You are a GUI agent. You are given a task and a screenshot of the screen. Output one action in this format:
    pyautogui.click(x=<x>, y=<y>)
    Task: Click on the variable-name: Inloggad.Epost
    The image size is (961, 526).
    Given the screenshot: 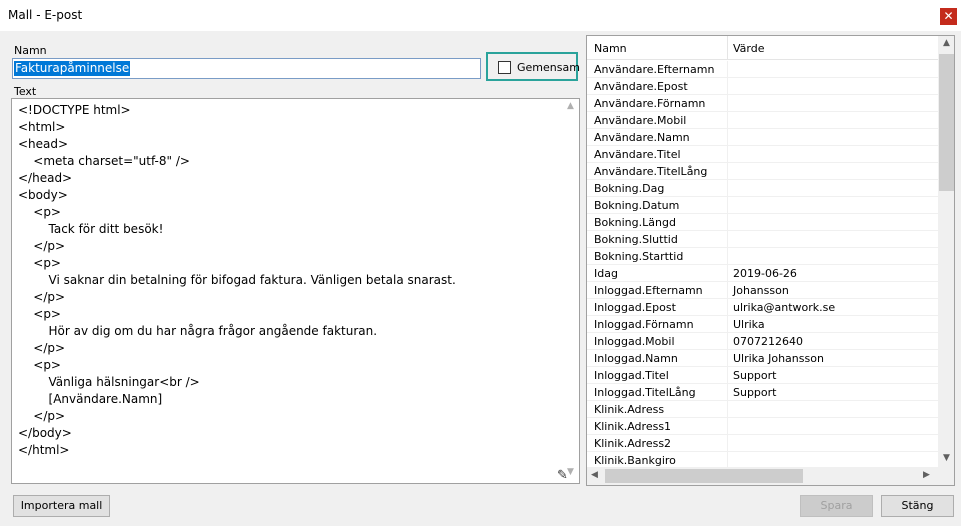 What is the action you would take?
    pyautogui.click(x=635, y=307)
    